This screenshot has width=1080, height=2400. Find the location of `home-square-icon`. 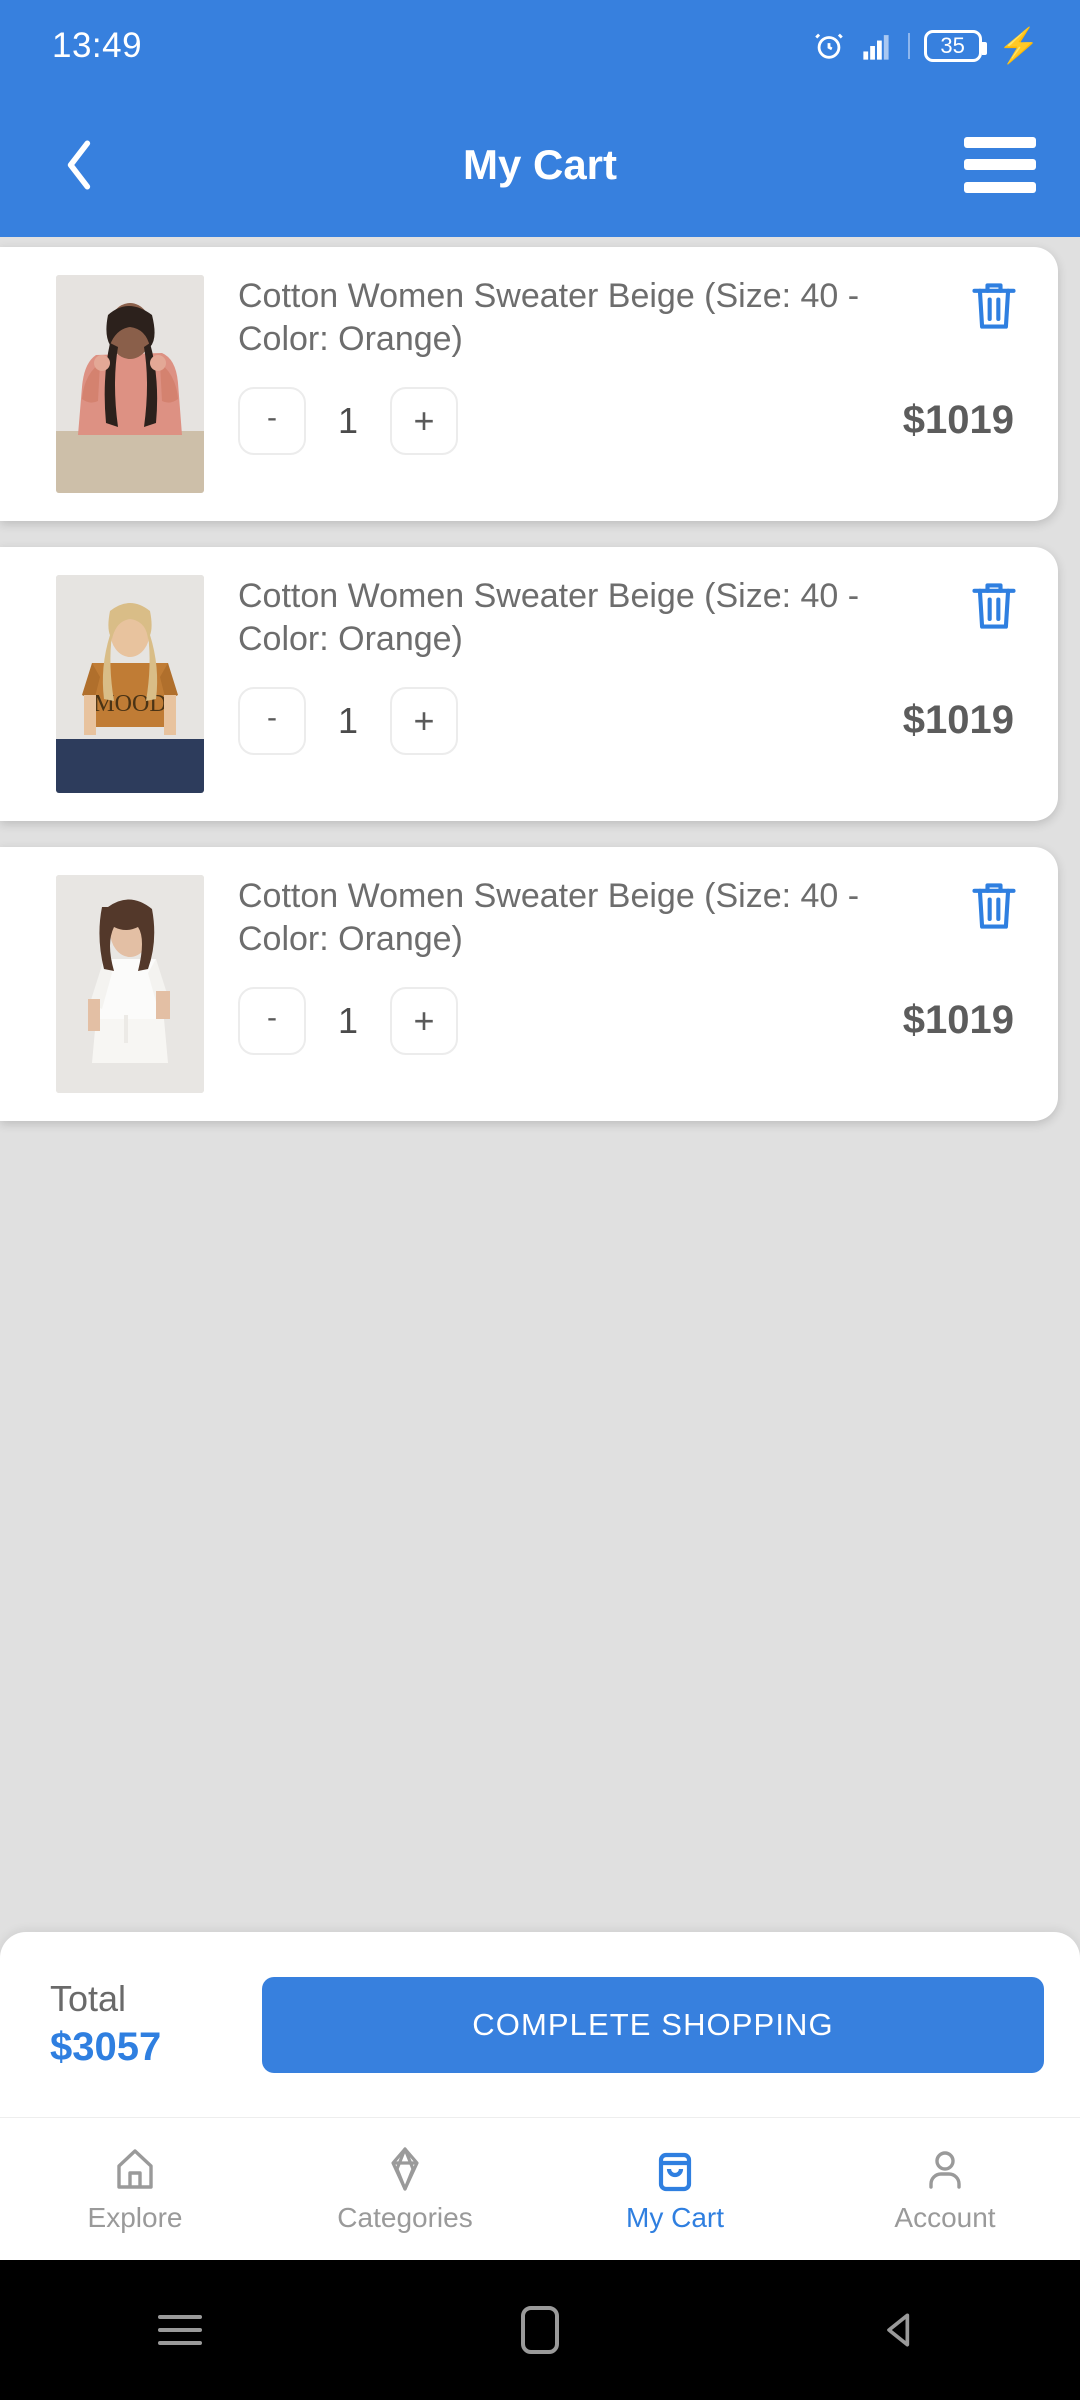

home-square-icon is located at coordinates (540, 2330).